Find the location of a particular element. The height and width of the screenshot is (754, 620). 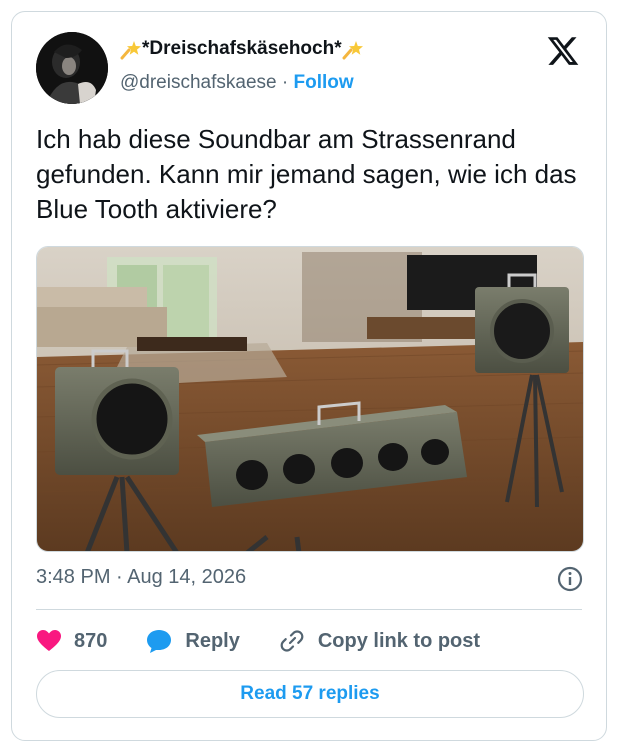

copy-link-button: Copy link to post is located at coordinates (379, 641).